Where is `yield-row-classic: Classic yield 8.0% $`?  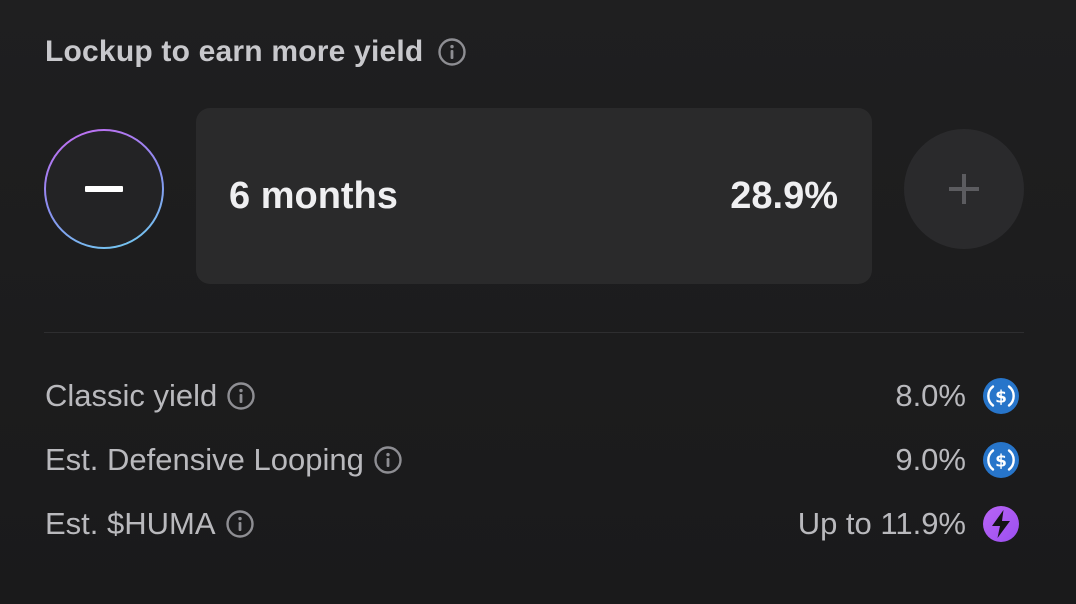 yield-row-classic: Classic yield 8.0% $ is located at coordinates (532, 396).